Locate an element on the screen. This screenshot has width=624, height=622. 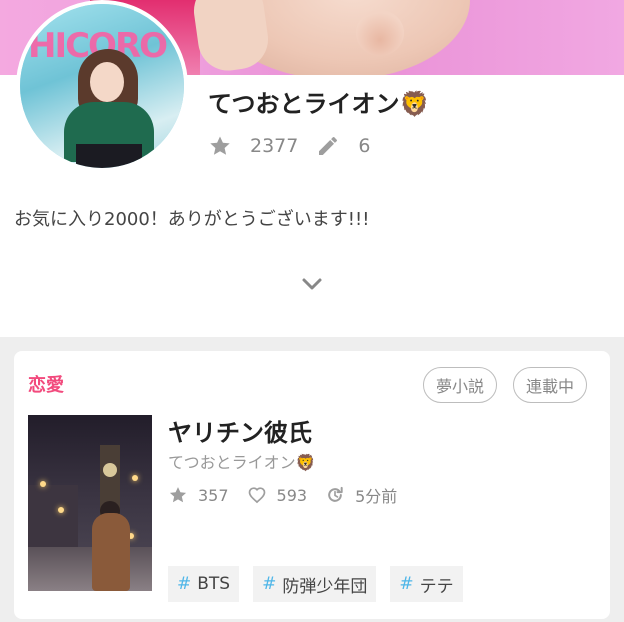
story-stats: 357 593 5分前 is located at coordinates (291, 495).